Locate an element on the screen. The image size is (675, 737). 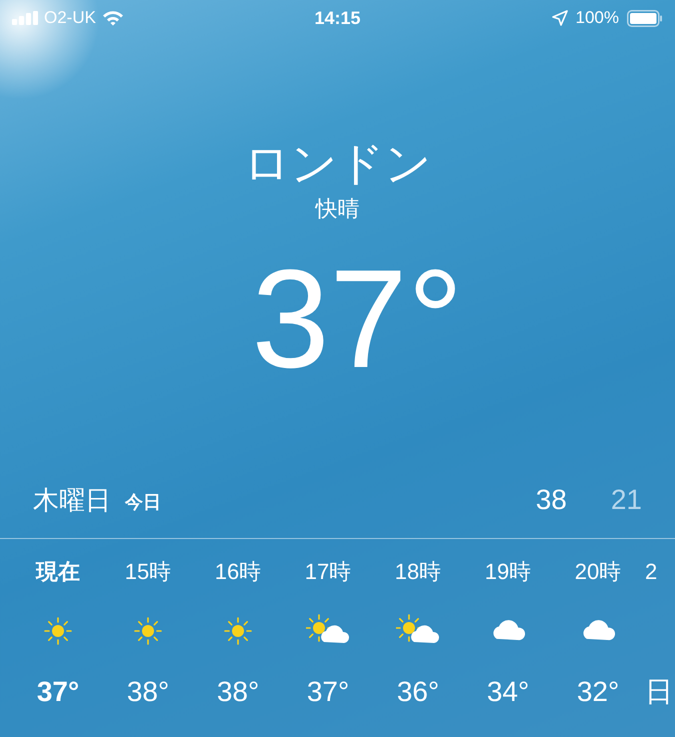
hour-temperature: 36° is located at coordinates (418, 692).